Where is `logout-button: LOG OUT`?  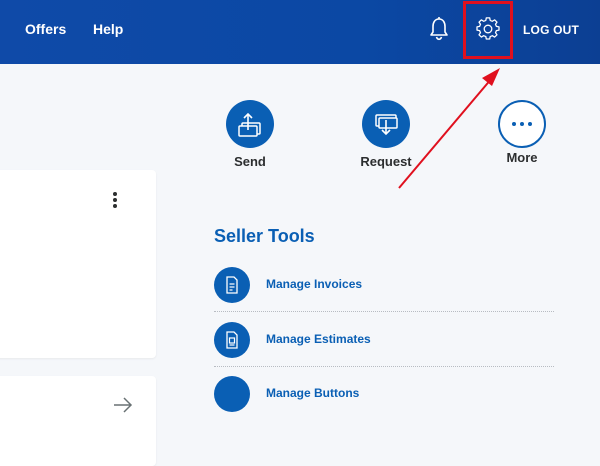
logout-button: LOG OUT is located at coordinates (551, 30).